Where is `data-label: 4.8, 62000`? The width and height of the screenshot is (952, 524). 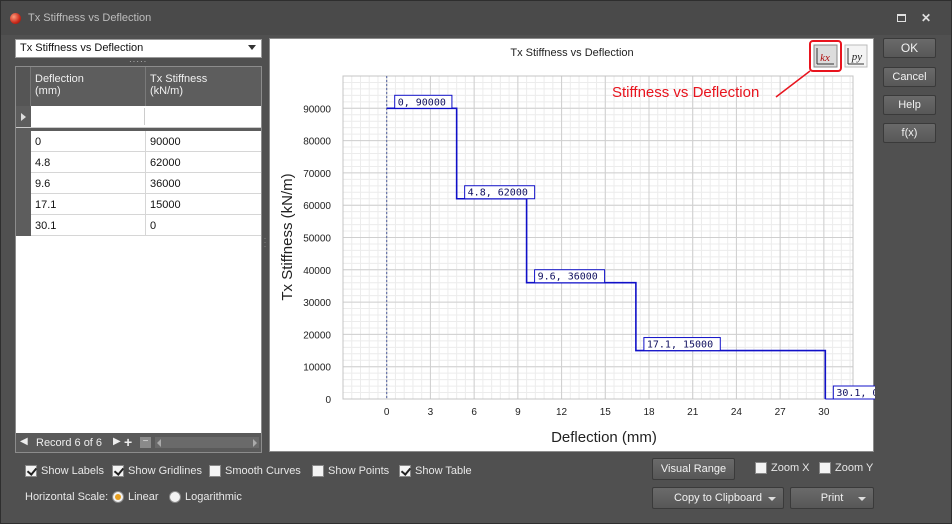
data-label: 4.8, 62000 is located at coordinates (496, 192).